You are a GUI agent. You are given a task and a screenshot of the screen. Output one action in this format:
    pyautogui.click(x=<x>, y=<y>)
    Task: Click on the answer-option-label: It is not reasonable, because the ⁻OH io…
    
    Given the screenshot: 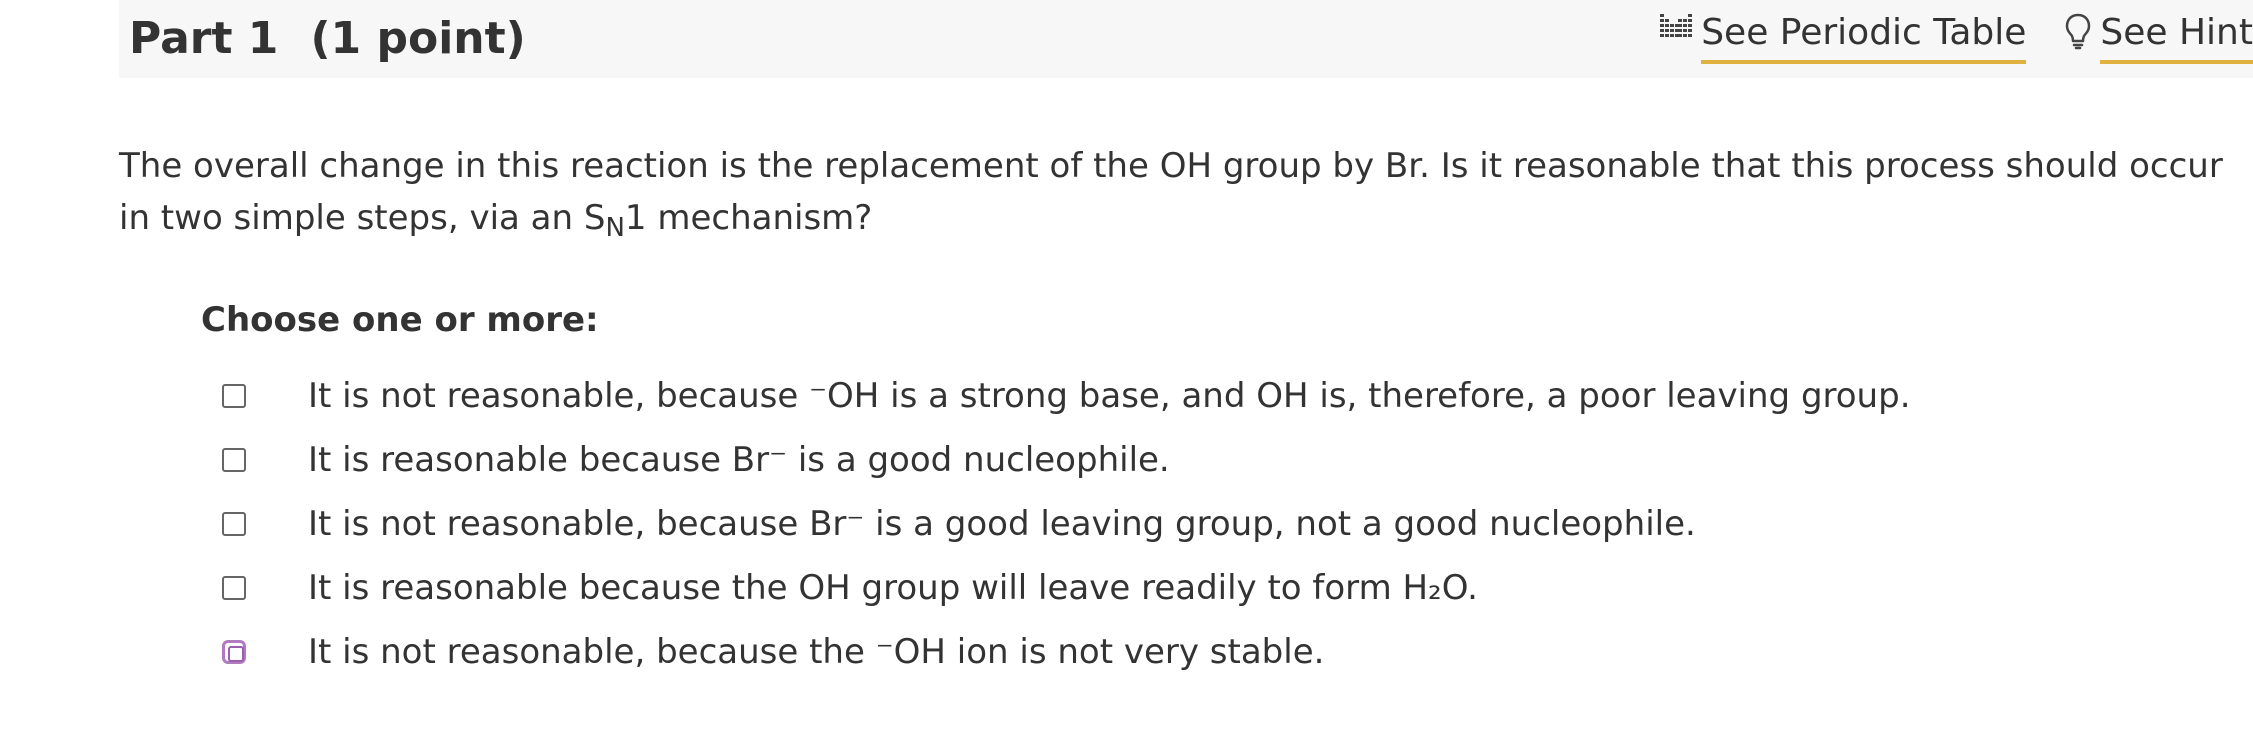 What is the action you would take?
    pyautogui.click(x=816, y=652)
    